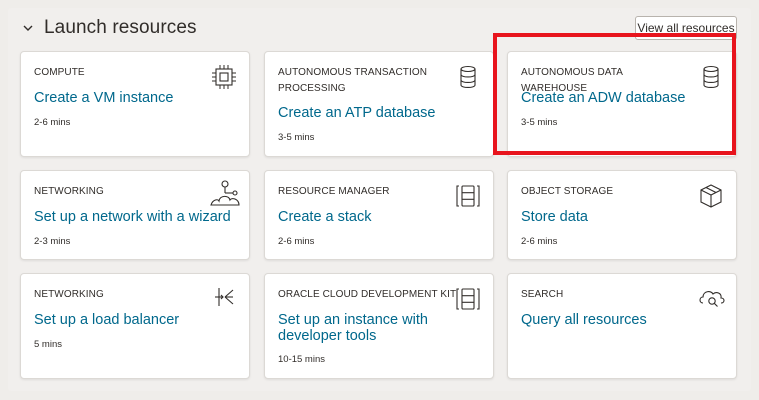 The width and height of the screenshot is (759, 400). What do you see at coordinates (363, 328) in the screenshot?
I see `card-action-link: Set up an instance with developer tools` at bounding box center [363, 328].